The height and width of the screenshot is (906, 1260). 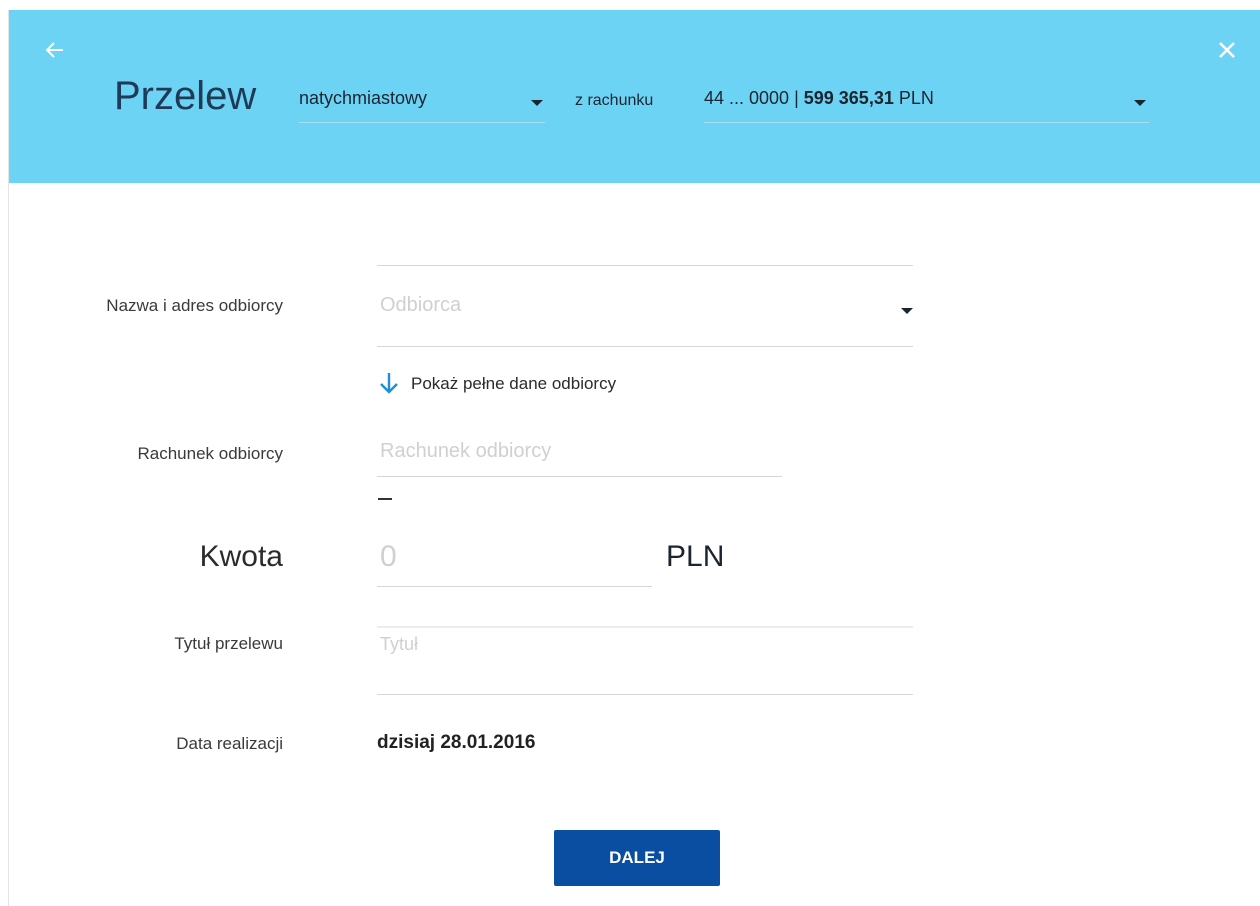 What do you see at coordinates (645, 265) in the screenshot?
I see `recipient-top-divider` at bounding box center [645, 265].